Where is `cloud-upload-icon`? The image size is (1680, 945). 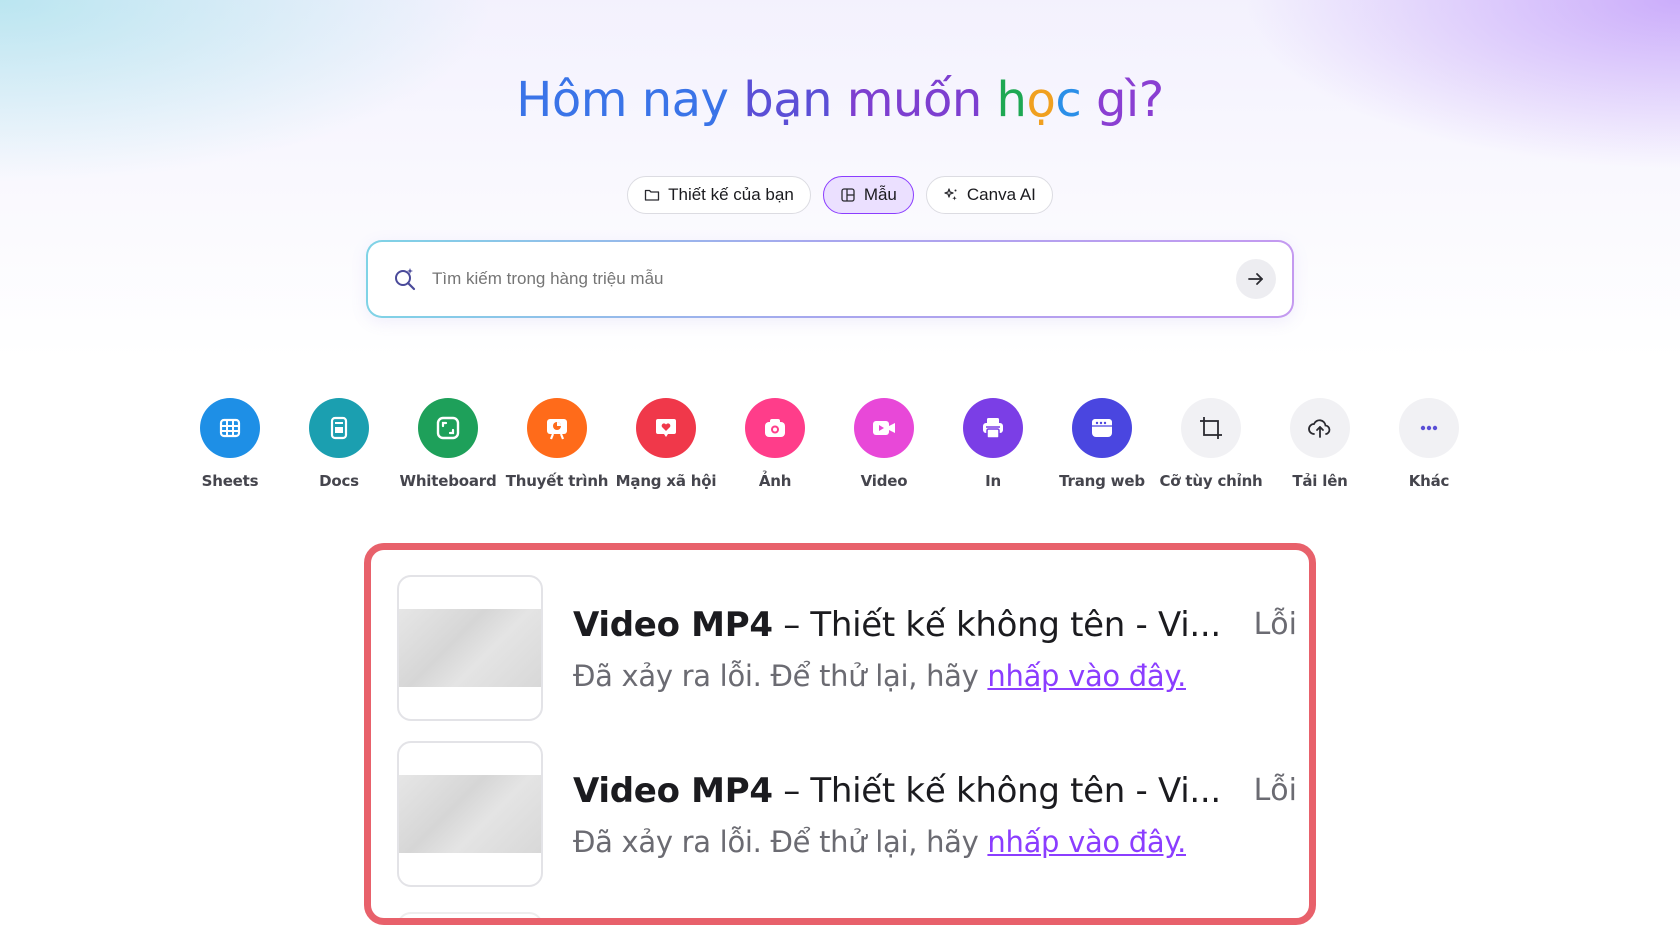 cloud-upload-icon is located at coordinates (1320, 428).